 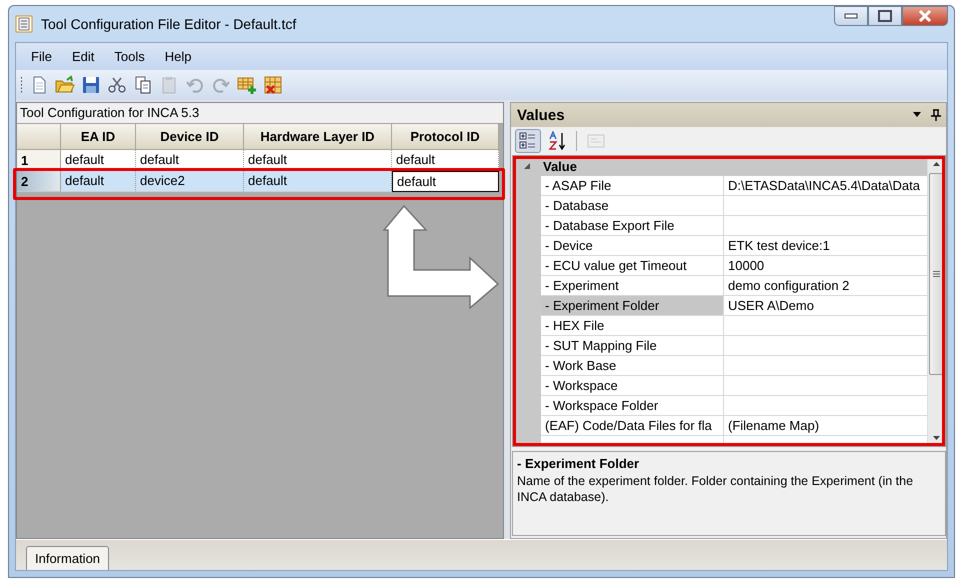 What do you see at coordinates (39, 137) in the screenshot?
I see `corner-header` at bounding box center [39, 137].